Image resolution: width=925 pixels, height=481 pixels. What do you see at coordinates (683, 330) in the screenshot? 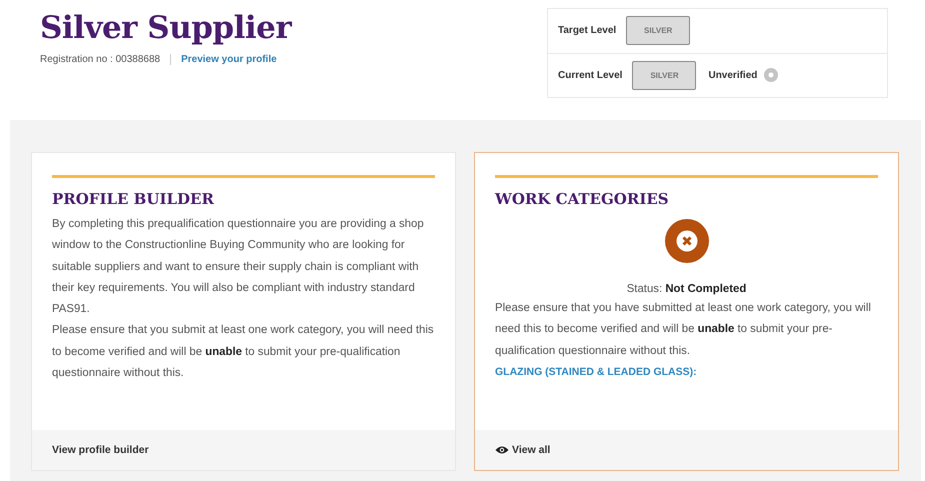
I see `card-description: Please ensure that you have submitted at least one work category, you will need this to become verified and will be unable to submit your pre-qualification questionnaire without this.` at bounding box center [683, 330].